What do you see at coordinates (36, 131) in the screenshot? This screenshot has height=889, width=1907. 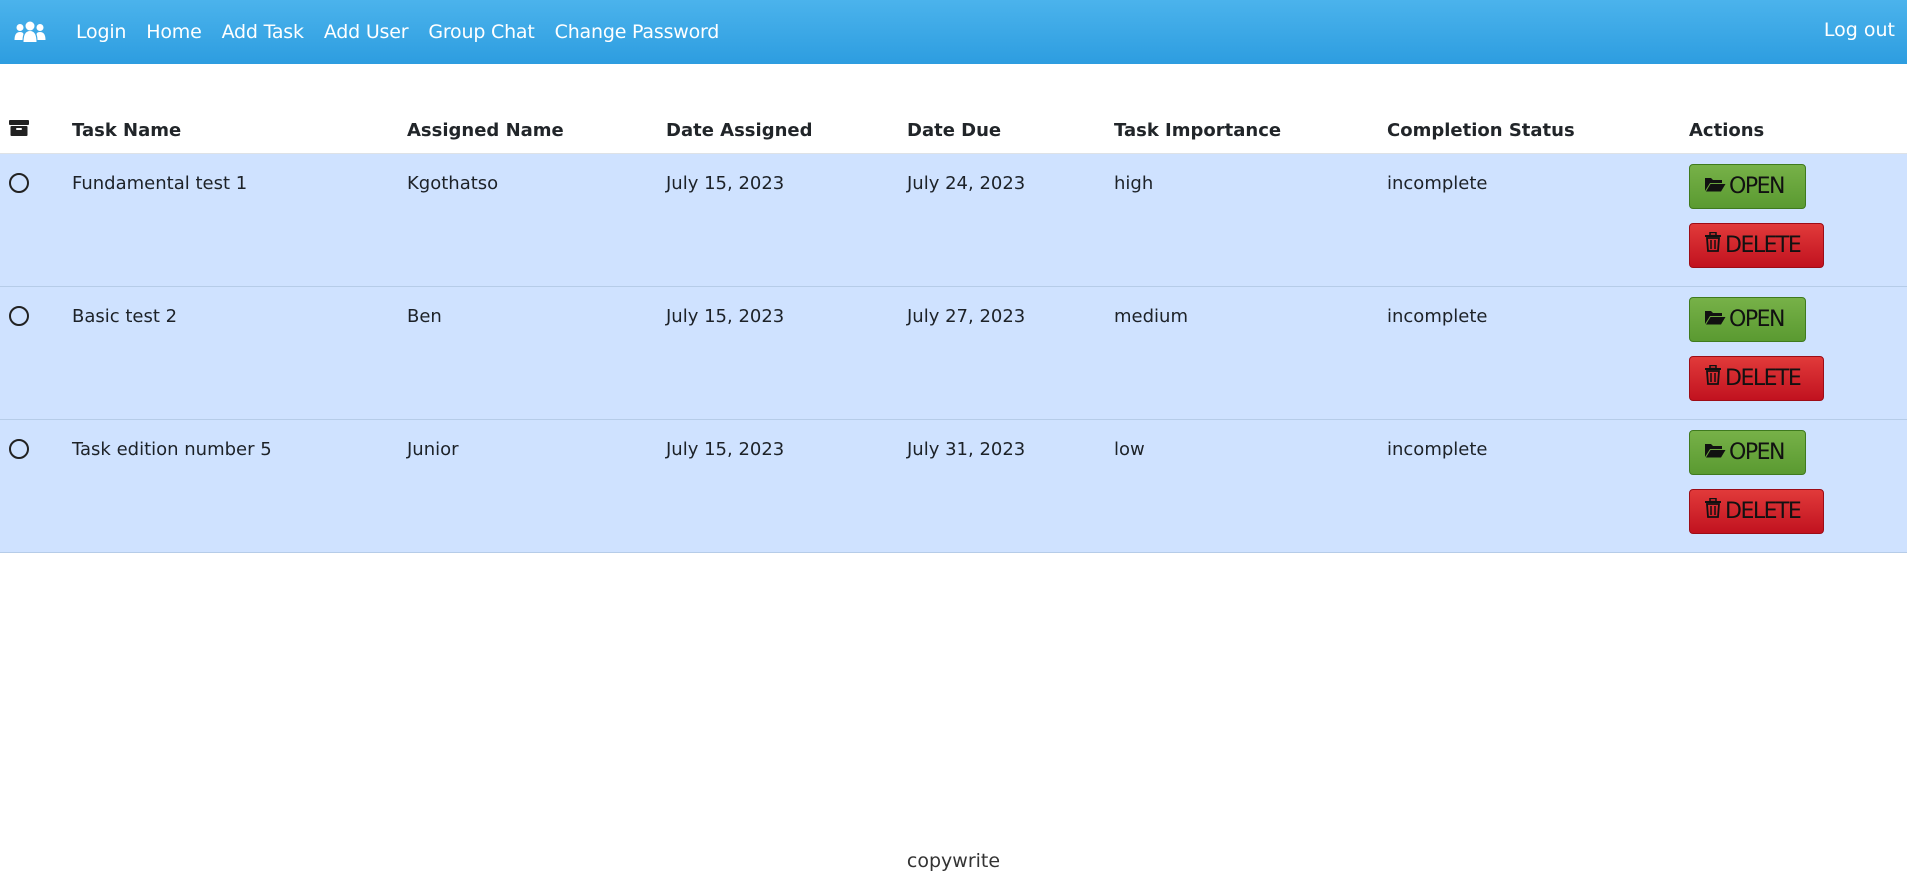 I see `select-column-header` at bounding box center [36, 131].